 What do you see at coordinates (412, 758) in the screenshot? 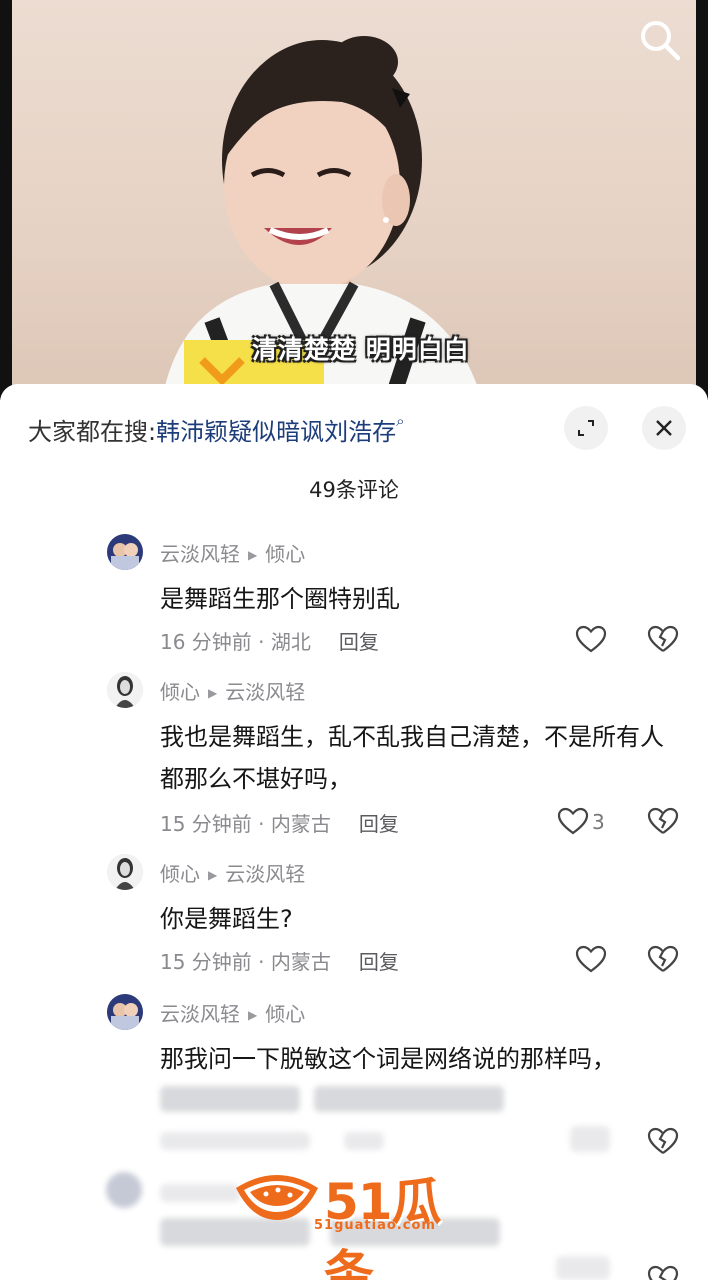
I see `comment-text: 我也是舞蹈生，乱不乱我自己清楚，不是所有人都那么不堪好吗，` at bounding box center [412, 758].